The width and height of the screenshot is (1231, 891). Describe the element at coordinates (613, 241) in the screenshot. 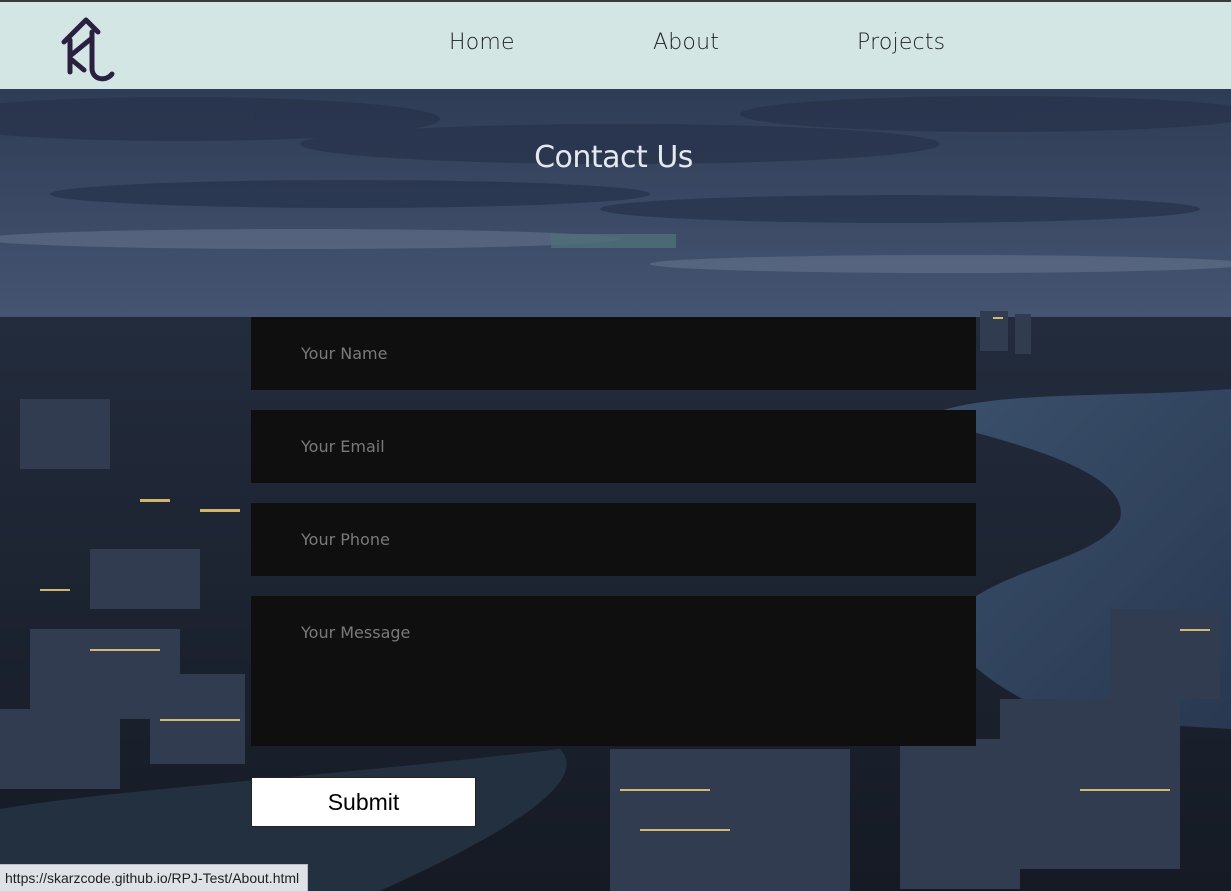

I see `title-underline` at that location.